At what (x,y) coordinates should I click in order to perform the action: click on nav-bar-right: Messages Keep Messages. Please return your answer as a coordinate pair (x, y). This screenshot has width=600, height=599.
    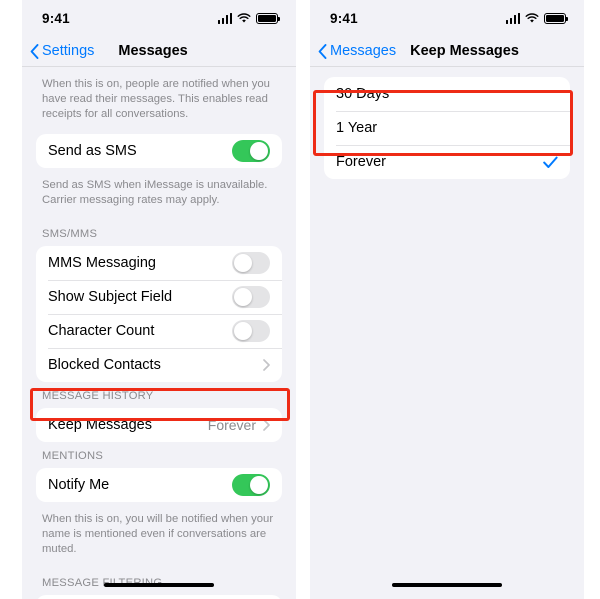
    Looking at the image, I should click on (447, 51).